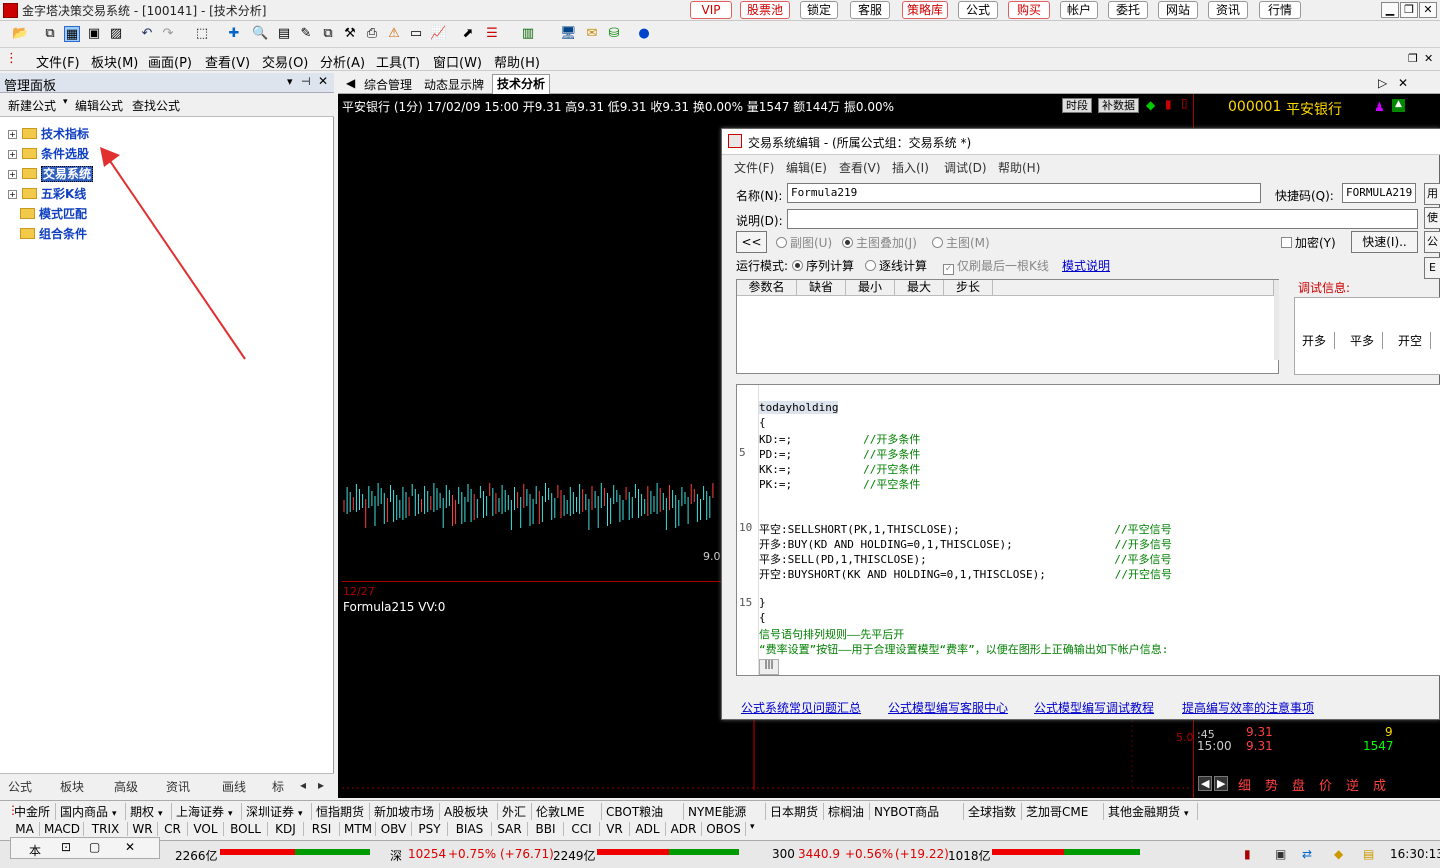  Describe the element at coordinates (114, 61) in the screenshot. I see `menu-item-1: 板块(M)` at that location.